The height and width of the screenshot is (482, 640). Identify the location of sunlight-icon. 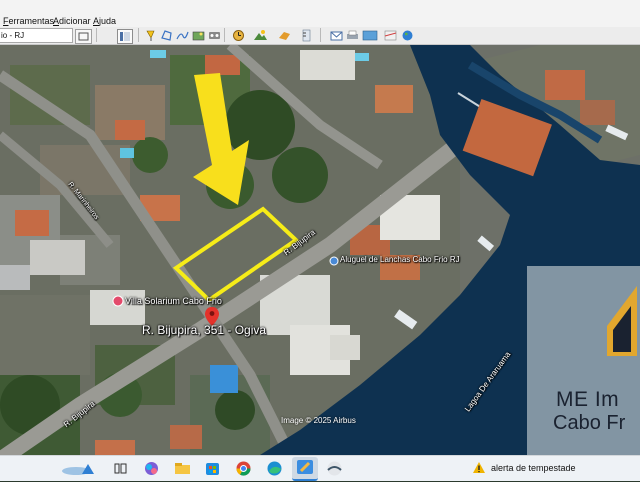
(260, 35).